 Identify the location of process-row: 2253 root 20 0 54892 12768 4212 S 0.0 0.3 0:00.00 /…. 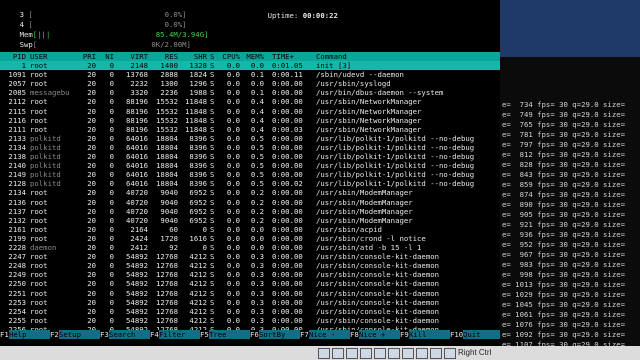
(250, 302).